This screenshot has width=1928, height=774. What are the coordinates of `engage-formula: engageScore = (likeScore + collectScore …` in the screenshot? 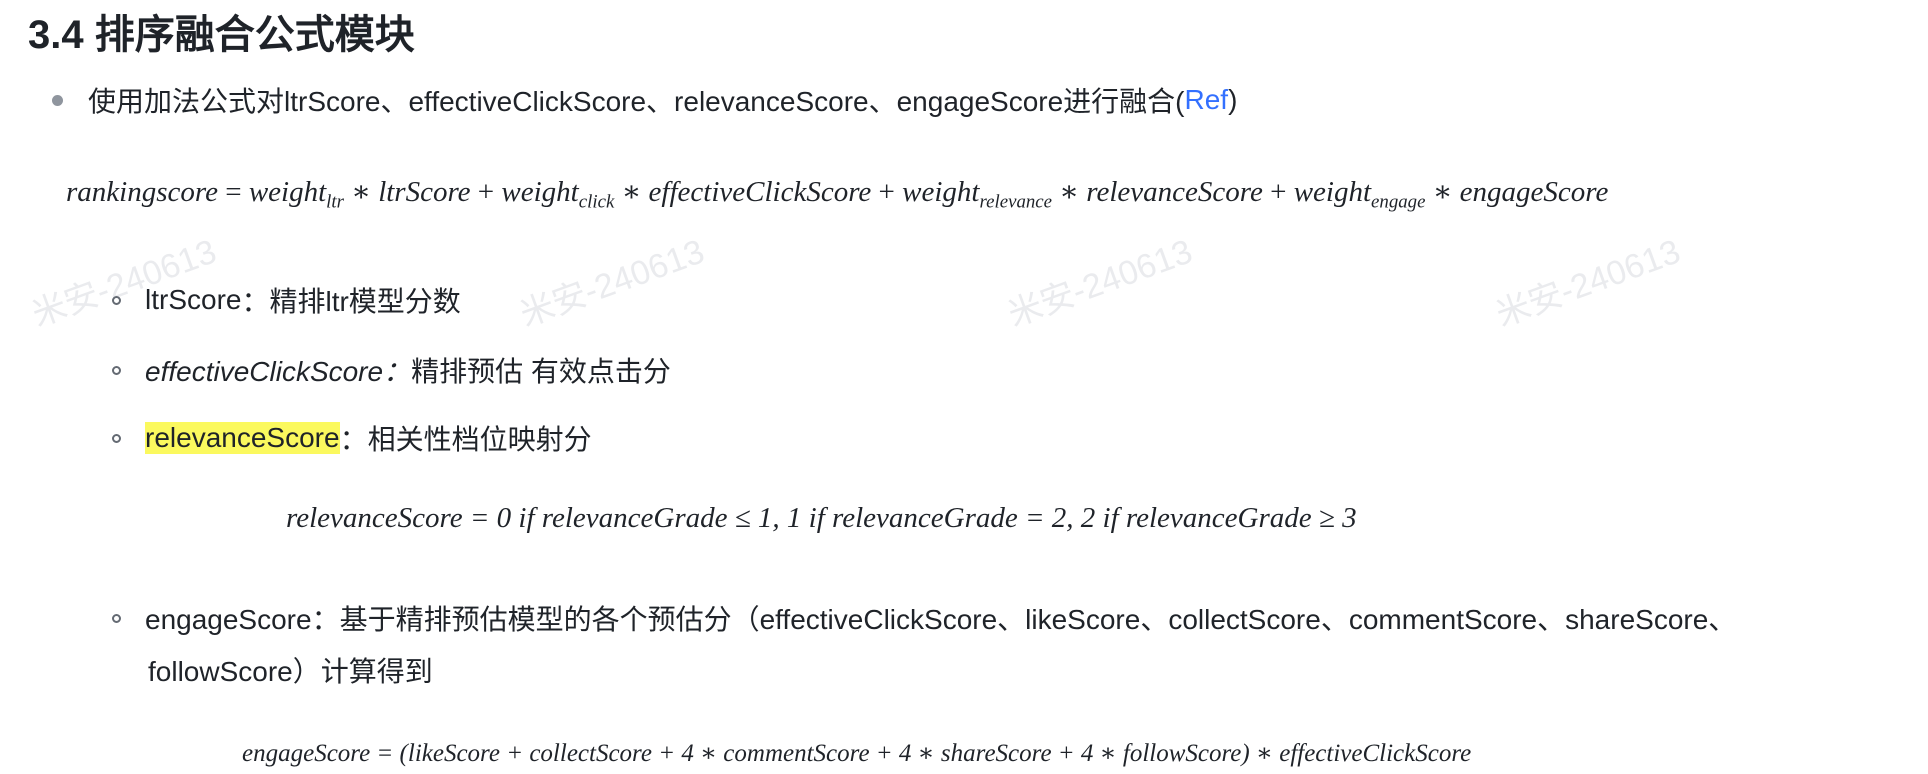 It's located at (857, 753).